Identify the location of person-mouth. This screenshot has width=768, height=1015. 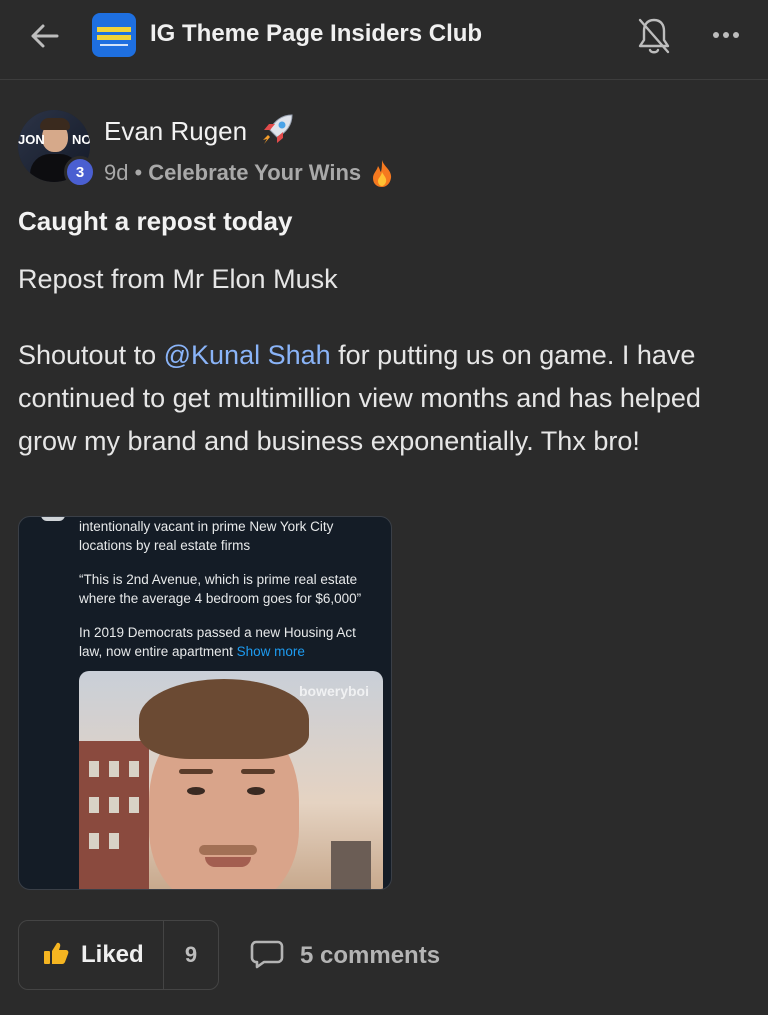
(228, 862).